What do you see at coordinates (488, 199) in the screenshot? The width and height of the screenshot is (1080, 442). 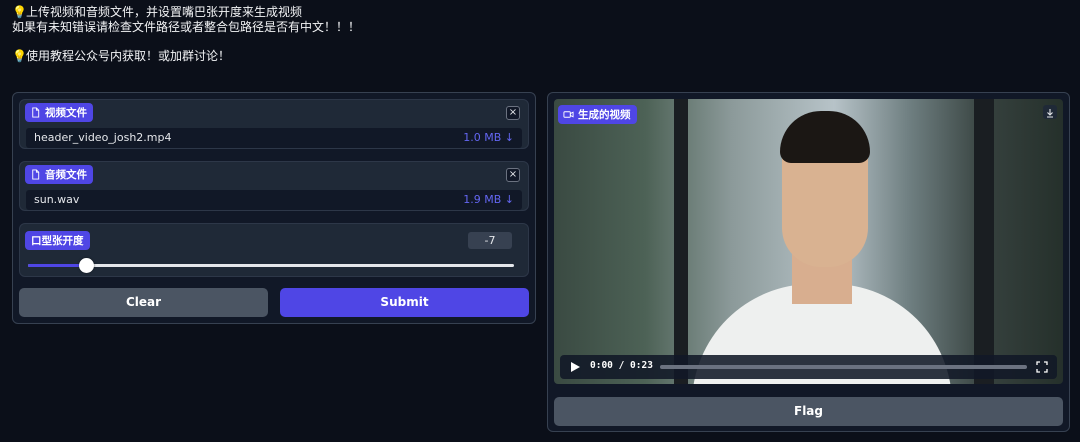 I see `audio-file-download-link: 1.9 MB ↓` at bounding box center [488, 199].